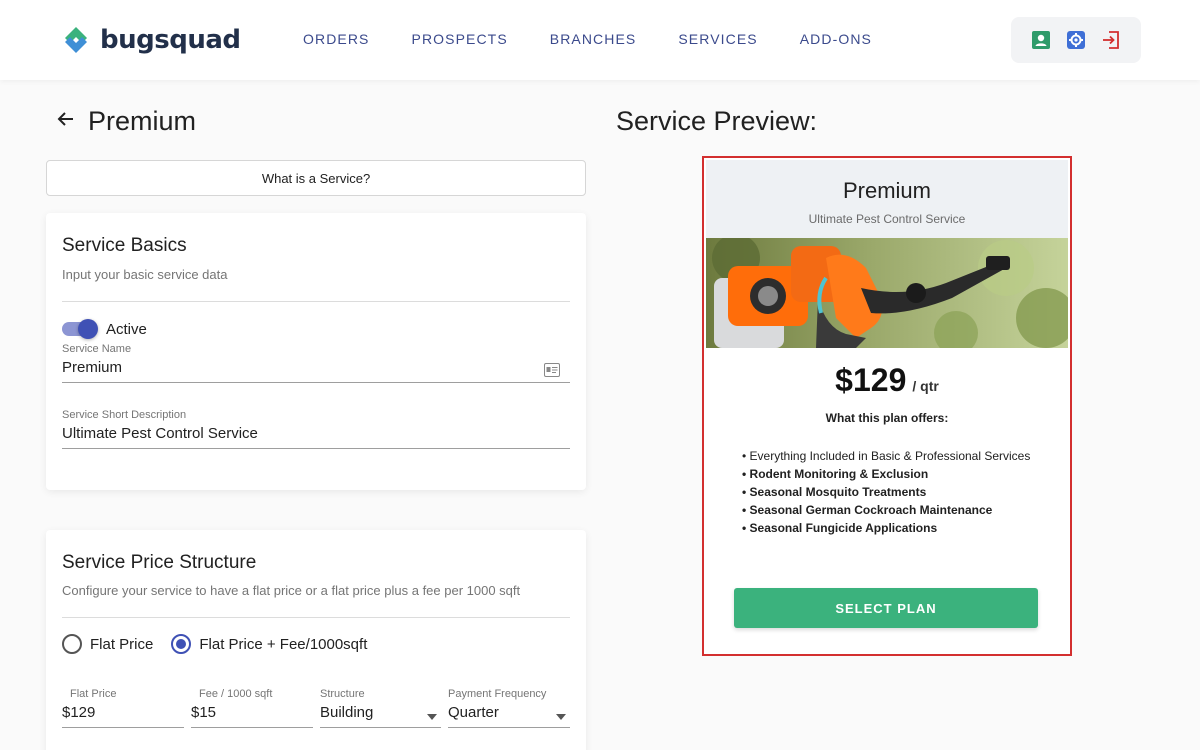  I want to click on fee-field: Fee / 1000 sqft, so click(252, 708).